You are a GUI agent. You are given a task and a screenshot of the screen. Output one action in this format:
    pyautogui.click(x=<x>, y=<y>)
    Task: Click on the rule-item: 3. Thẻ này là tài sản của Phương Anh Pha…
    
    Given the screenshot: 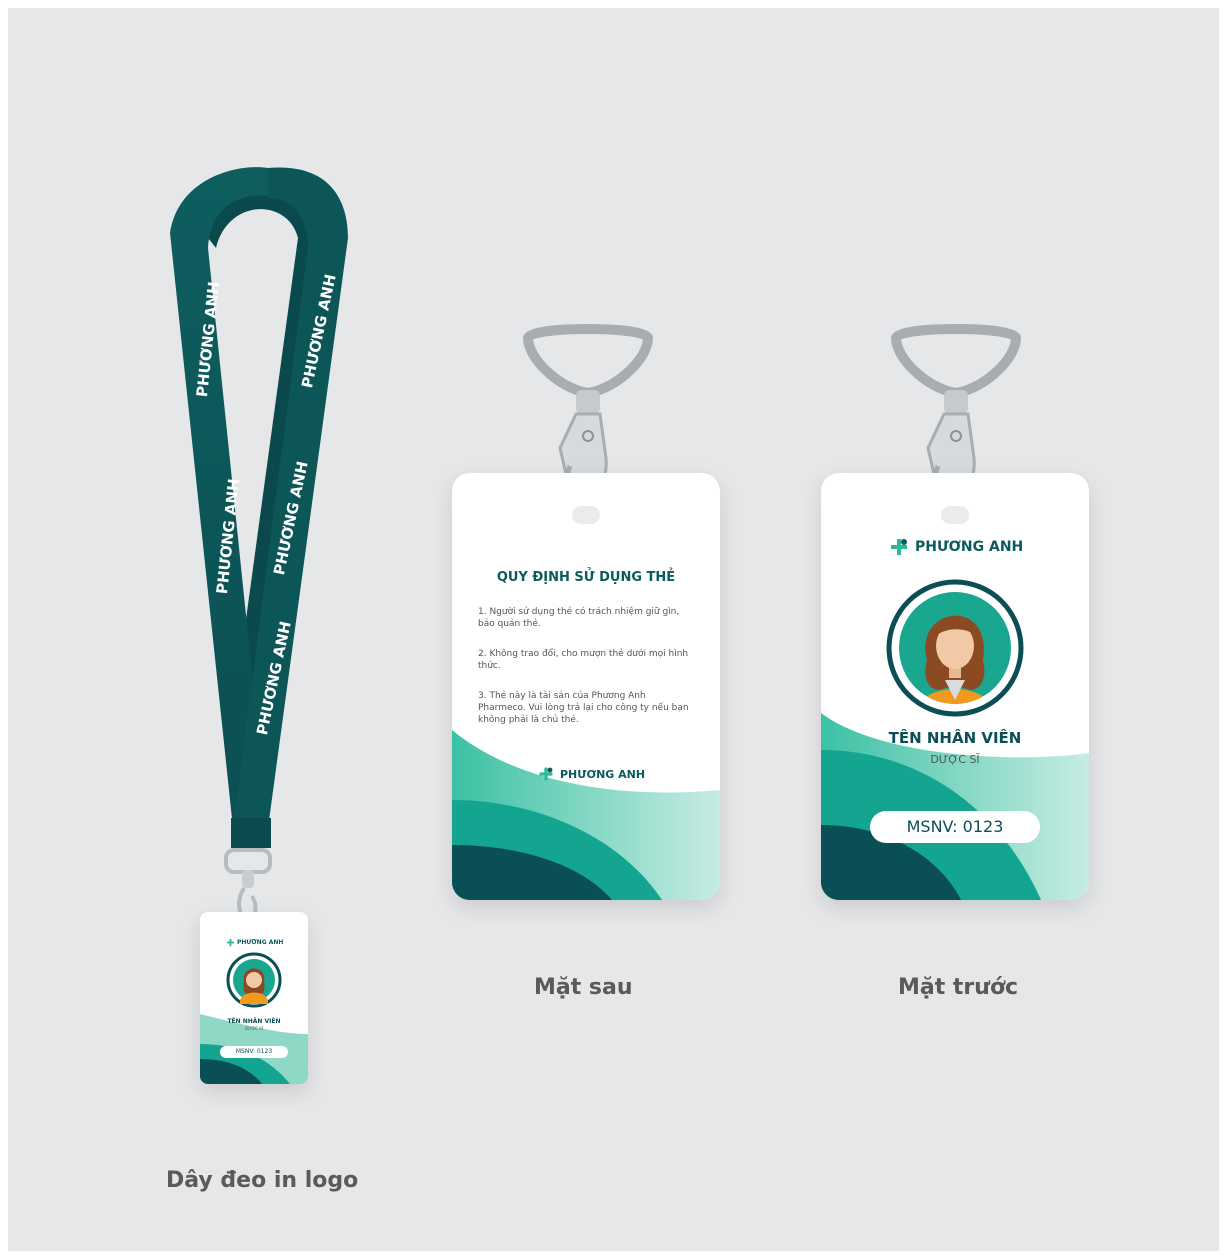 What is the action you would take?
    pyautogui.click(x=583, y=708)
    